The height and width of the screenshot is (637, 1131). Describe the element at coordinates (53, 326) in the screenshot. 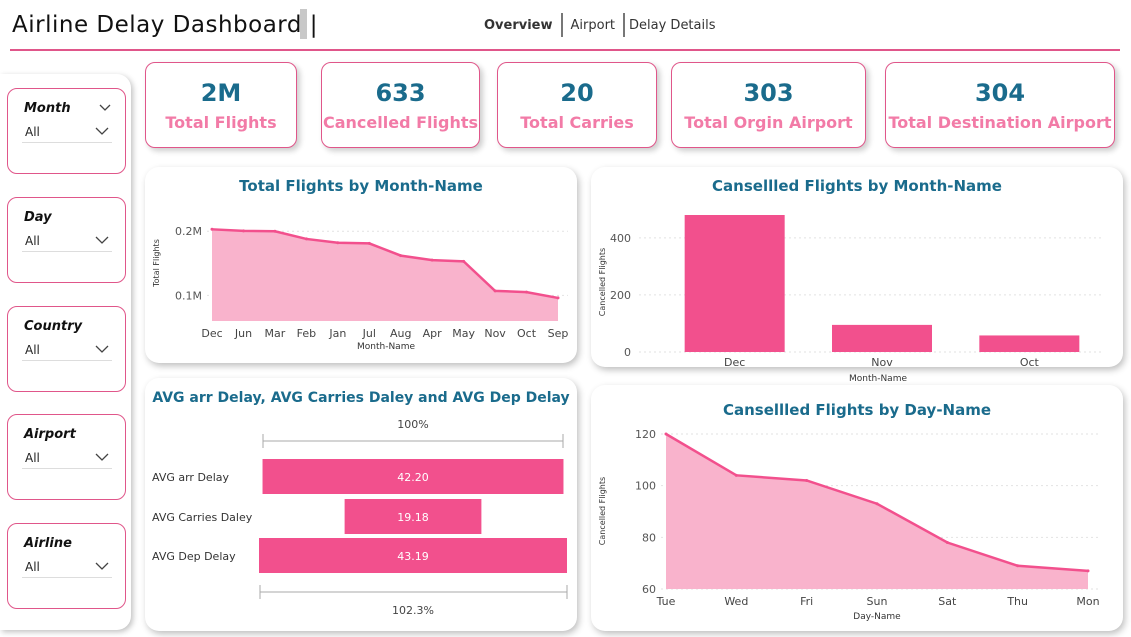

I see `slicer-label: Country` at that location.